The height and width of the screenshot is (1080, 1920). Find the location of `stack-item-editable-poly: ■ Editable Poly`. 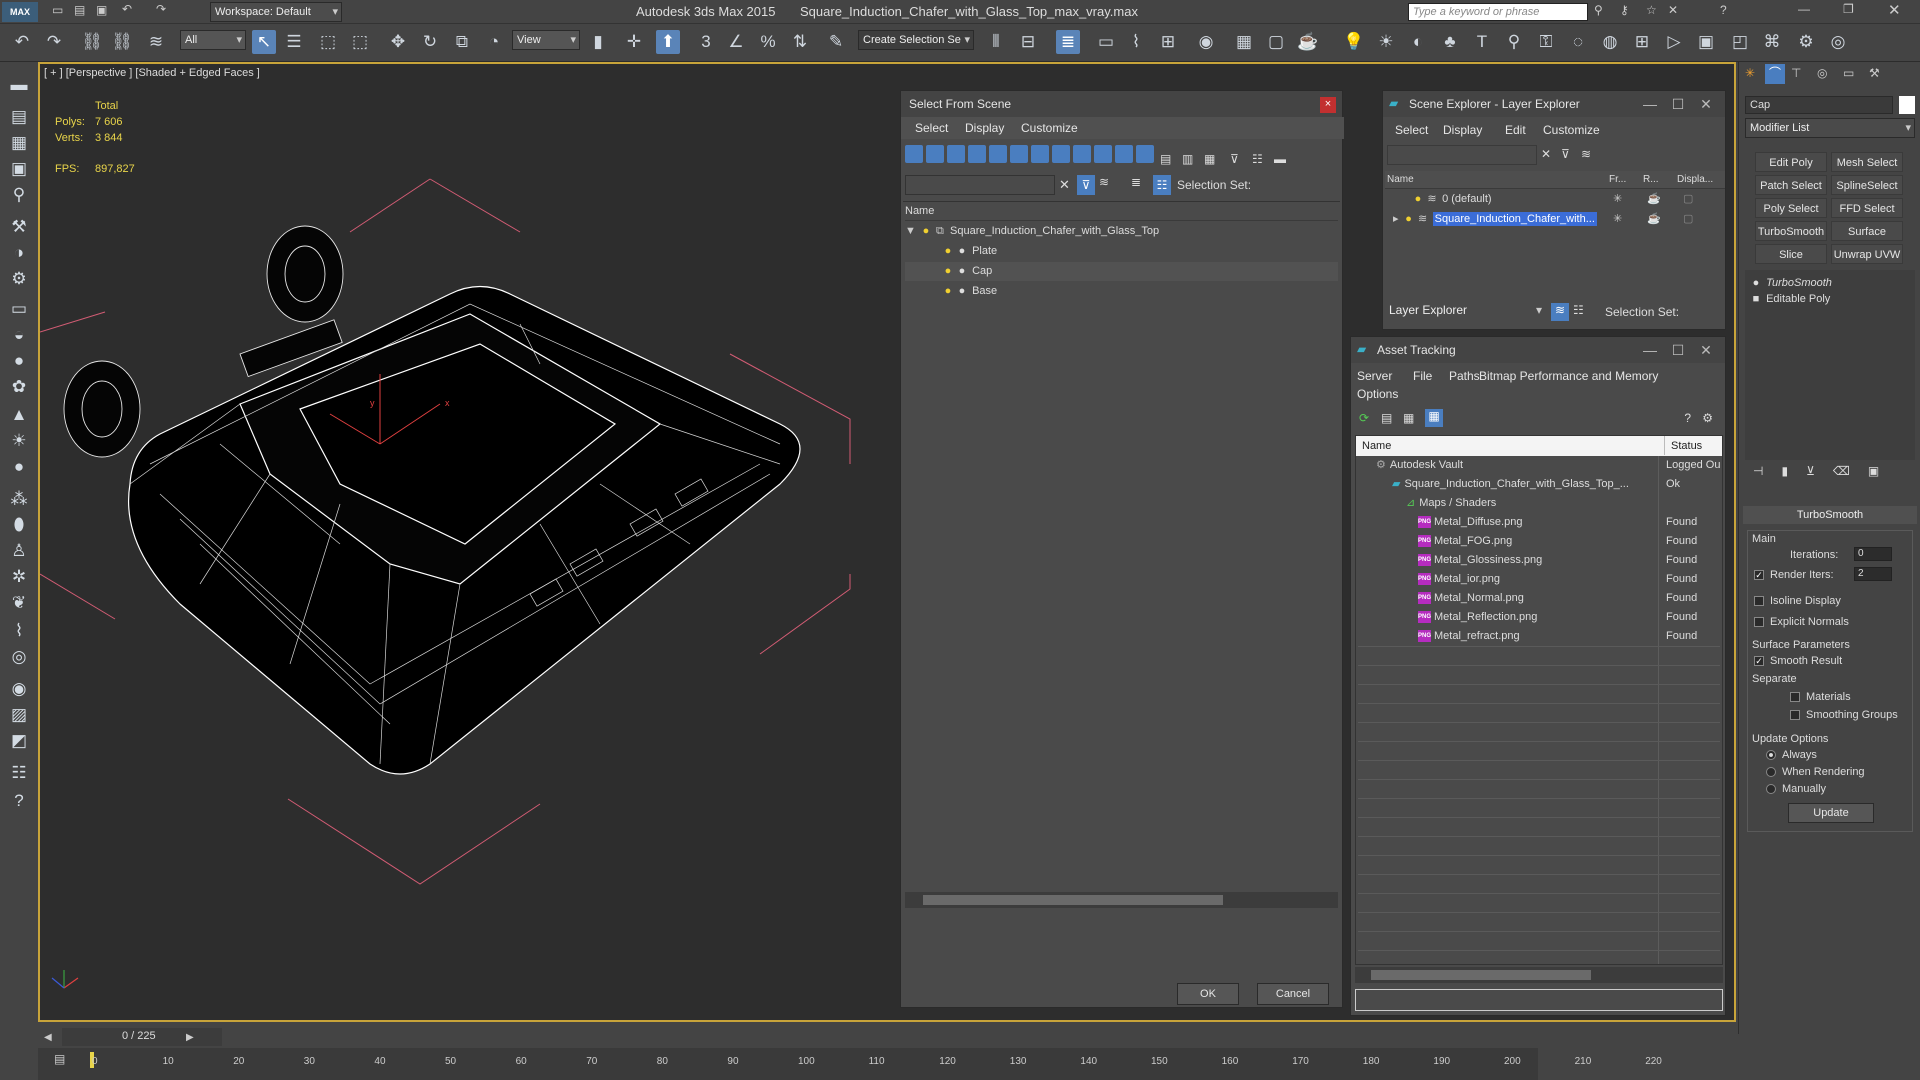

stack-item-editable-poly: ■ Editable Poly is located at coordinates (1830, 299).